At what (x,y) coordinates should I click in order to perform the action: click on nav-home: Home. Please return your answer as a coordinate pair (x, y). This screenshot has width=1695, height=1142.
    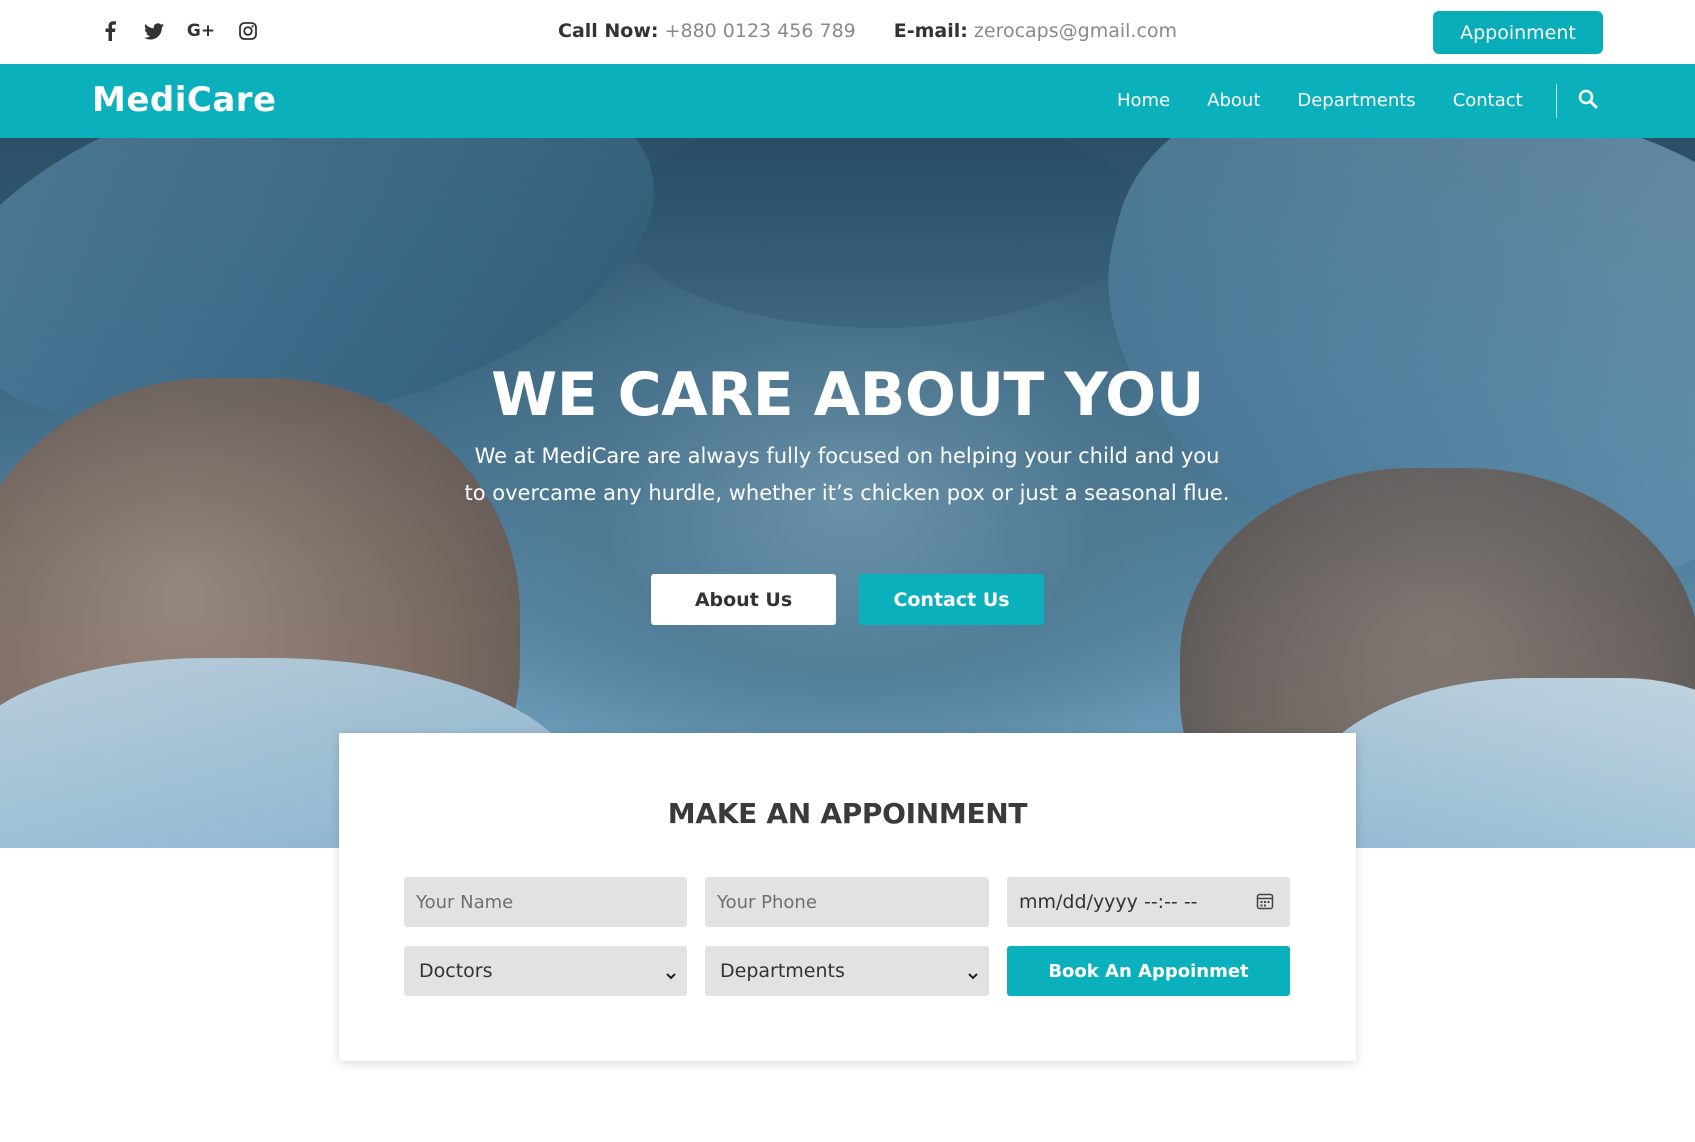
    Looking at the image, I should click on (1143, 100).